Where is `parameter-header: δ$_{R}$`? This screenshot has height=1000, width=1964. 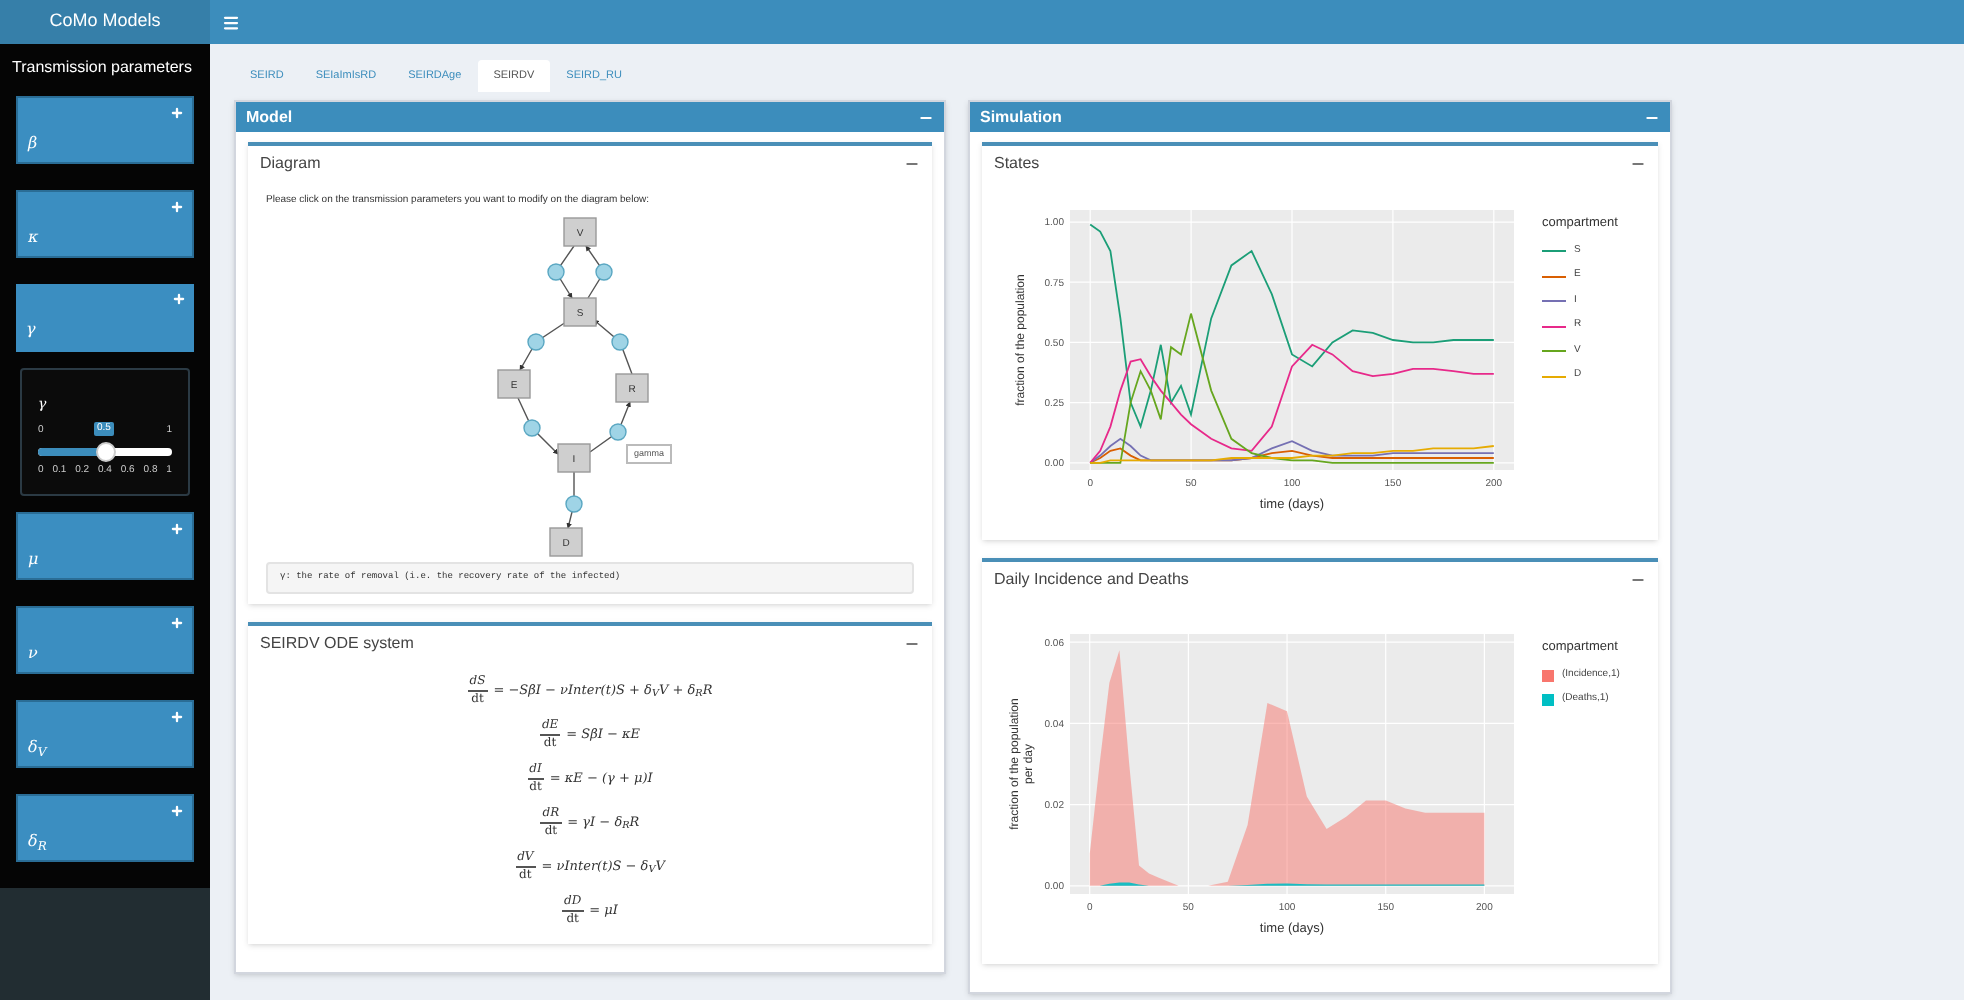 parameter-header: δ$_{R}$ is located at coordinates (105, 828).